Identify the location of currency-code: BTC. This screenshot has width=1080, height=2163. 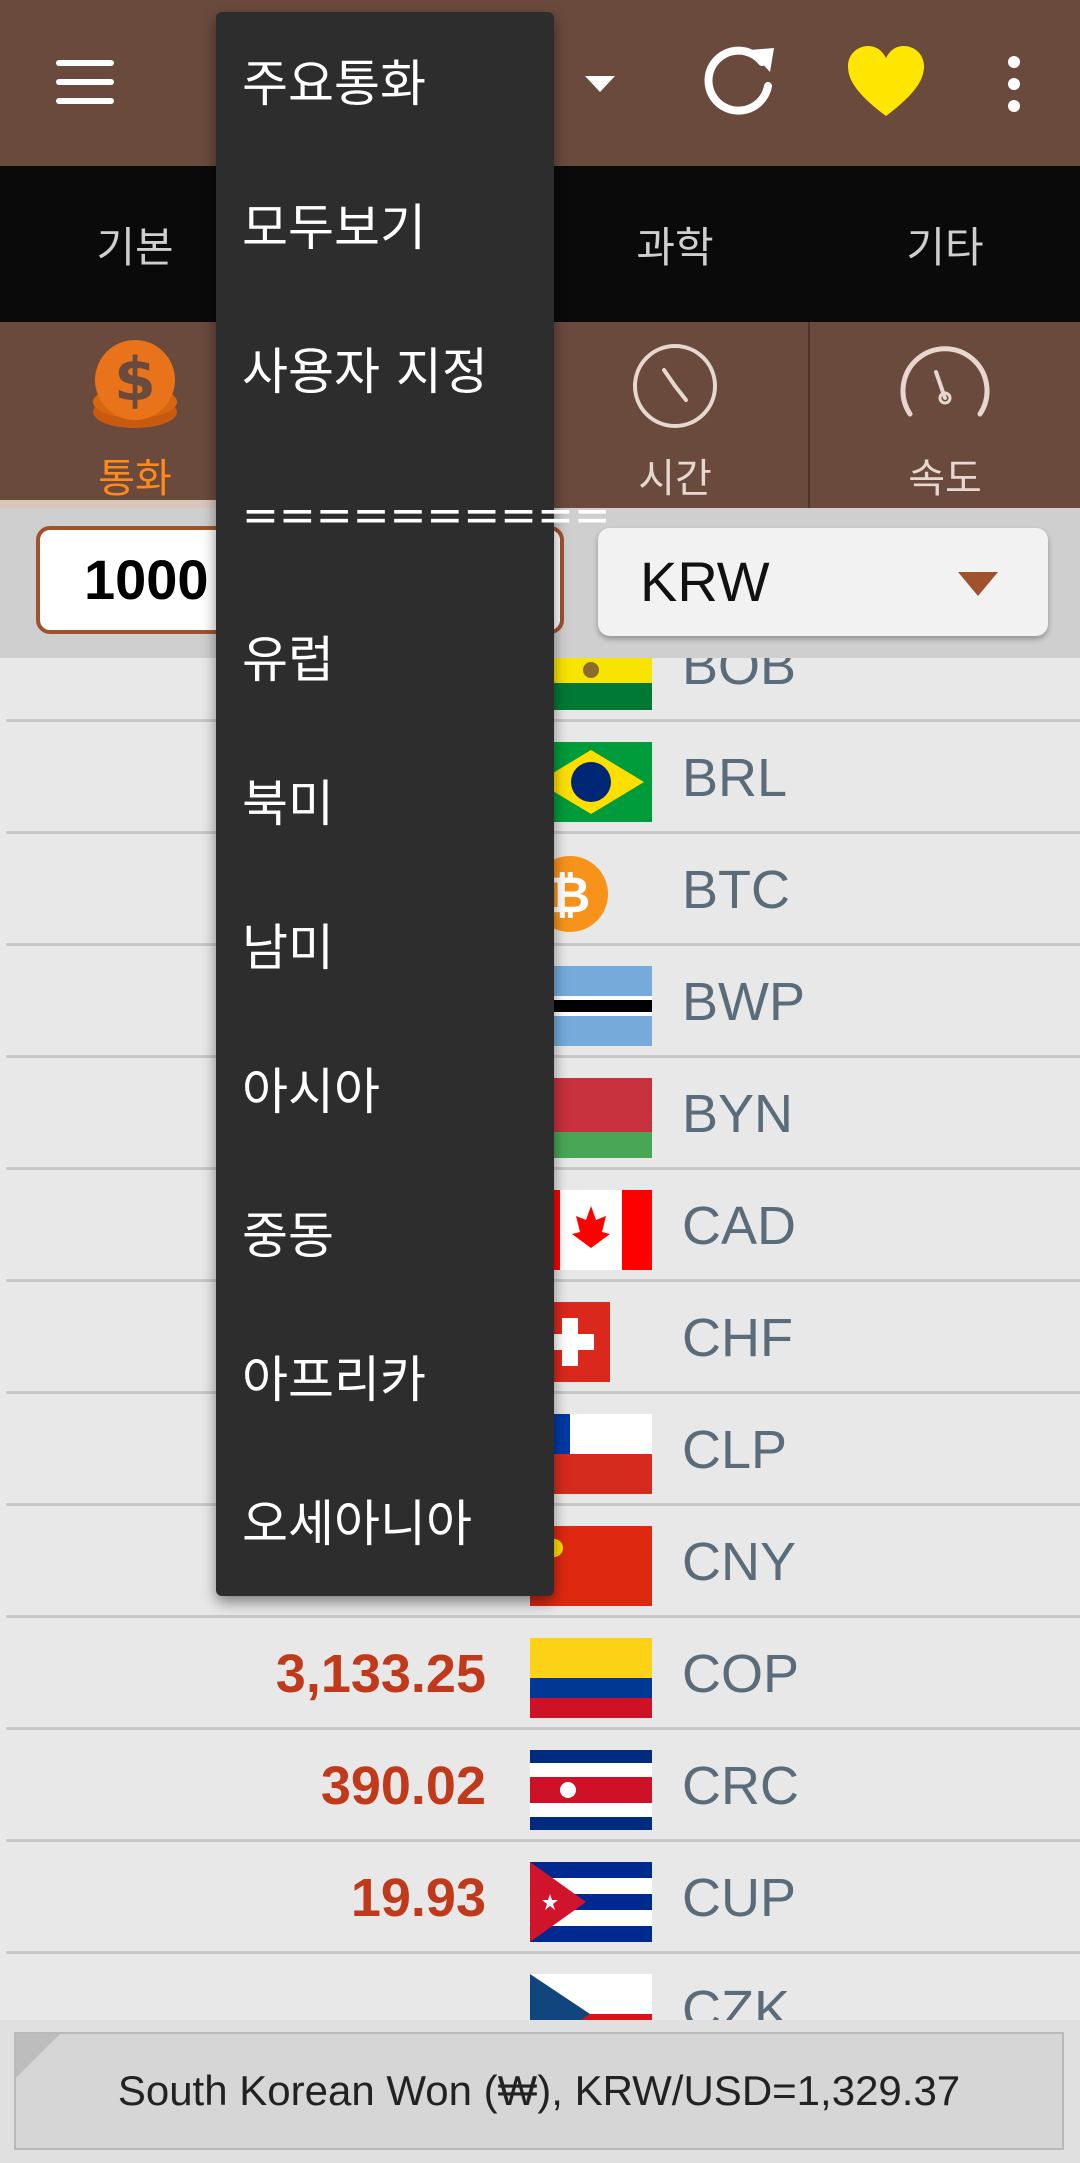
(736, 890).